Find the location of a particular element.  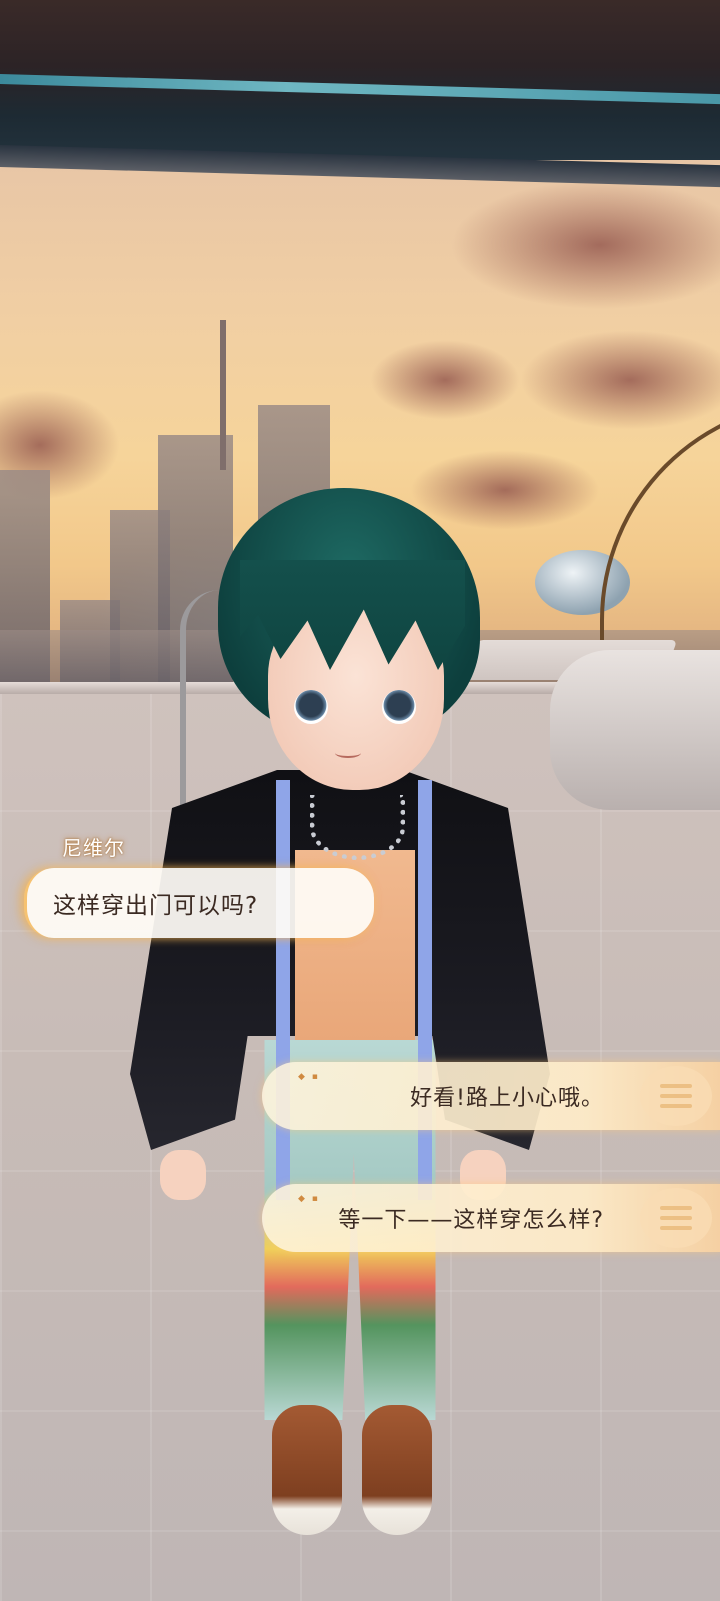

character-eye-right is located at coordinates (399, 707).